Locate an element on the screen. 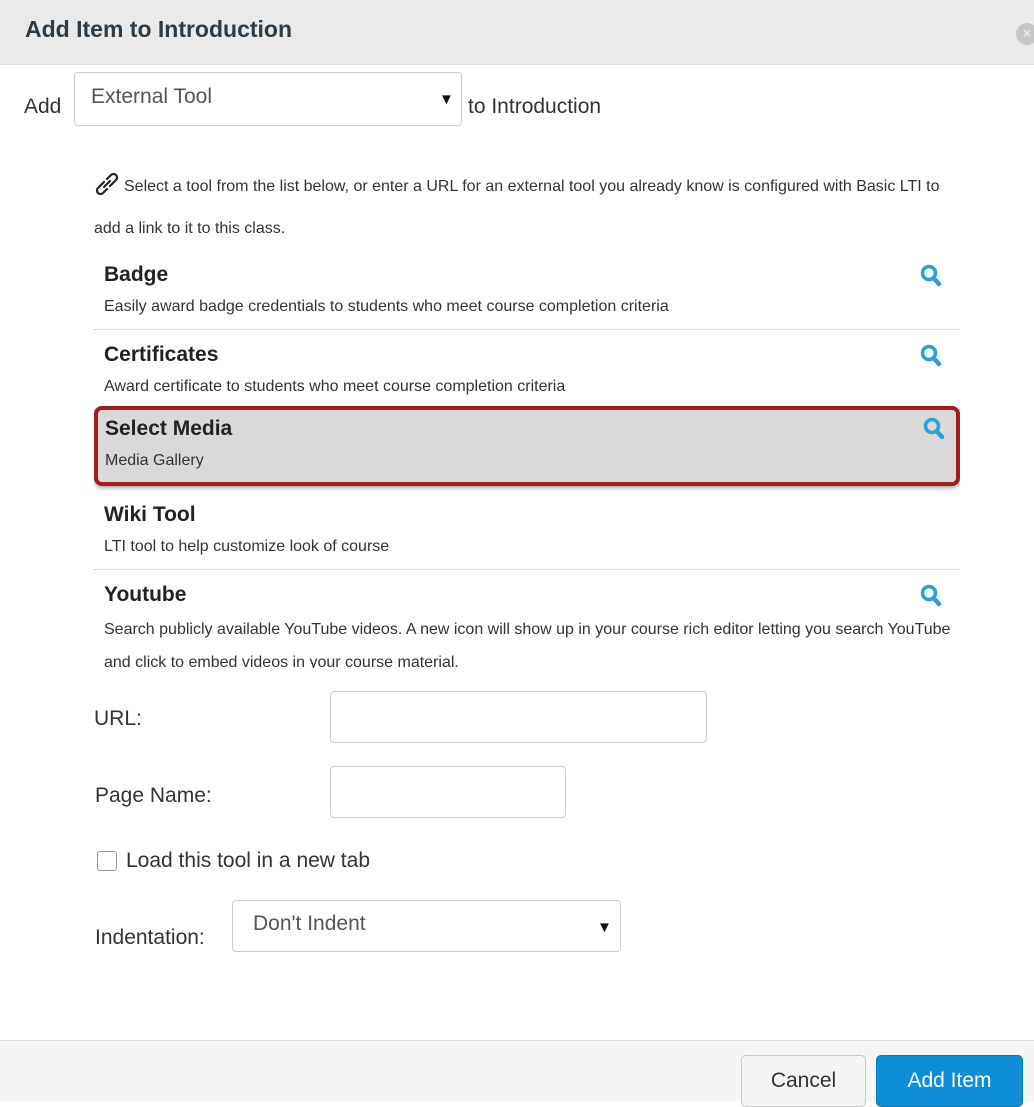 The height and width of the screenshot is (1107, 1034). tool-name: Youtube is located at coordinates (145, 594).